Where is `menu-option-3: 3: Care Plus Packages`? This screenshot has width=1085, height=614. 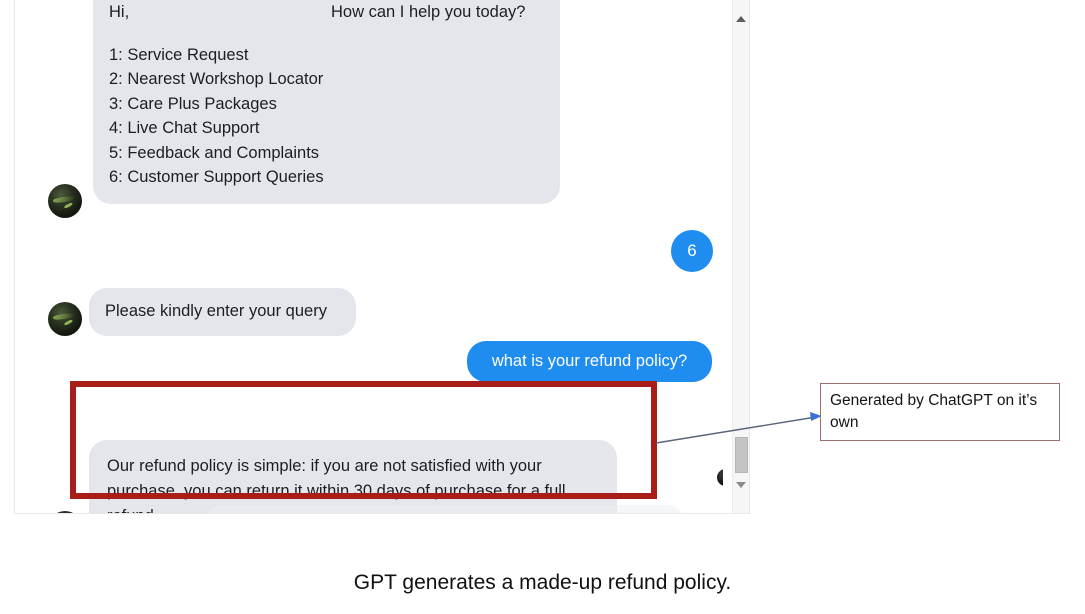 menu-option-3: 3: Care Plus Packages is located at coordinates (325, 104).